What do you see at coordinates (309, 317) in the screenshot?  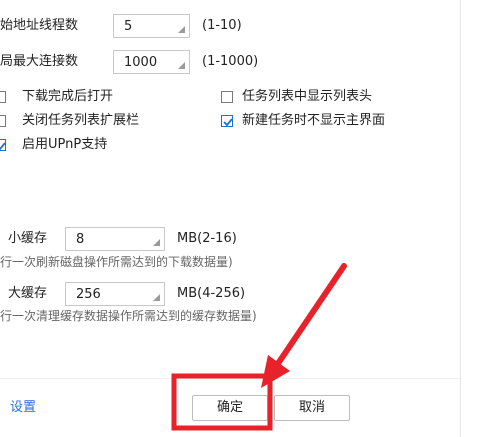 I see `annotation-arrow-shaft` at bounding box center [309, 317].